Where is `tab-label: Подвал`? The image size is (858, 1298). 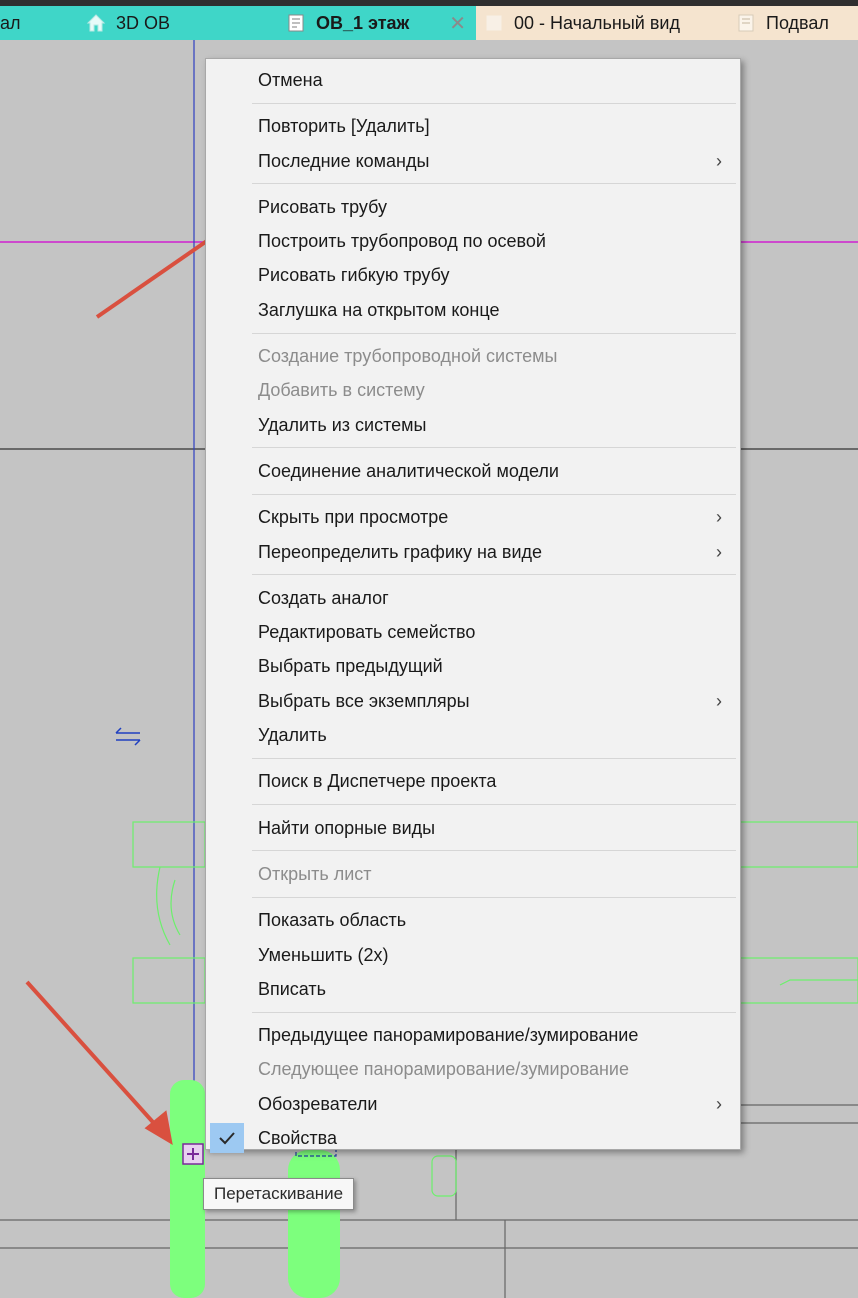 tab-label: Подвал is located at coordinates (797, 22).